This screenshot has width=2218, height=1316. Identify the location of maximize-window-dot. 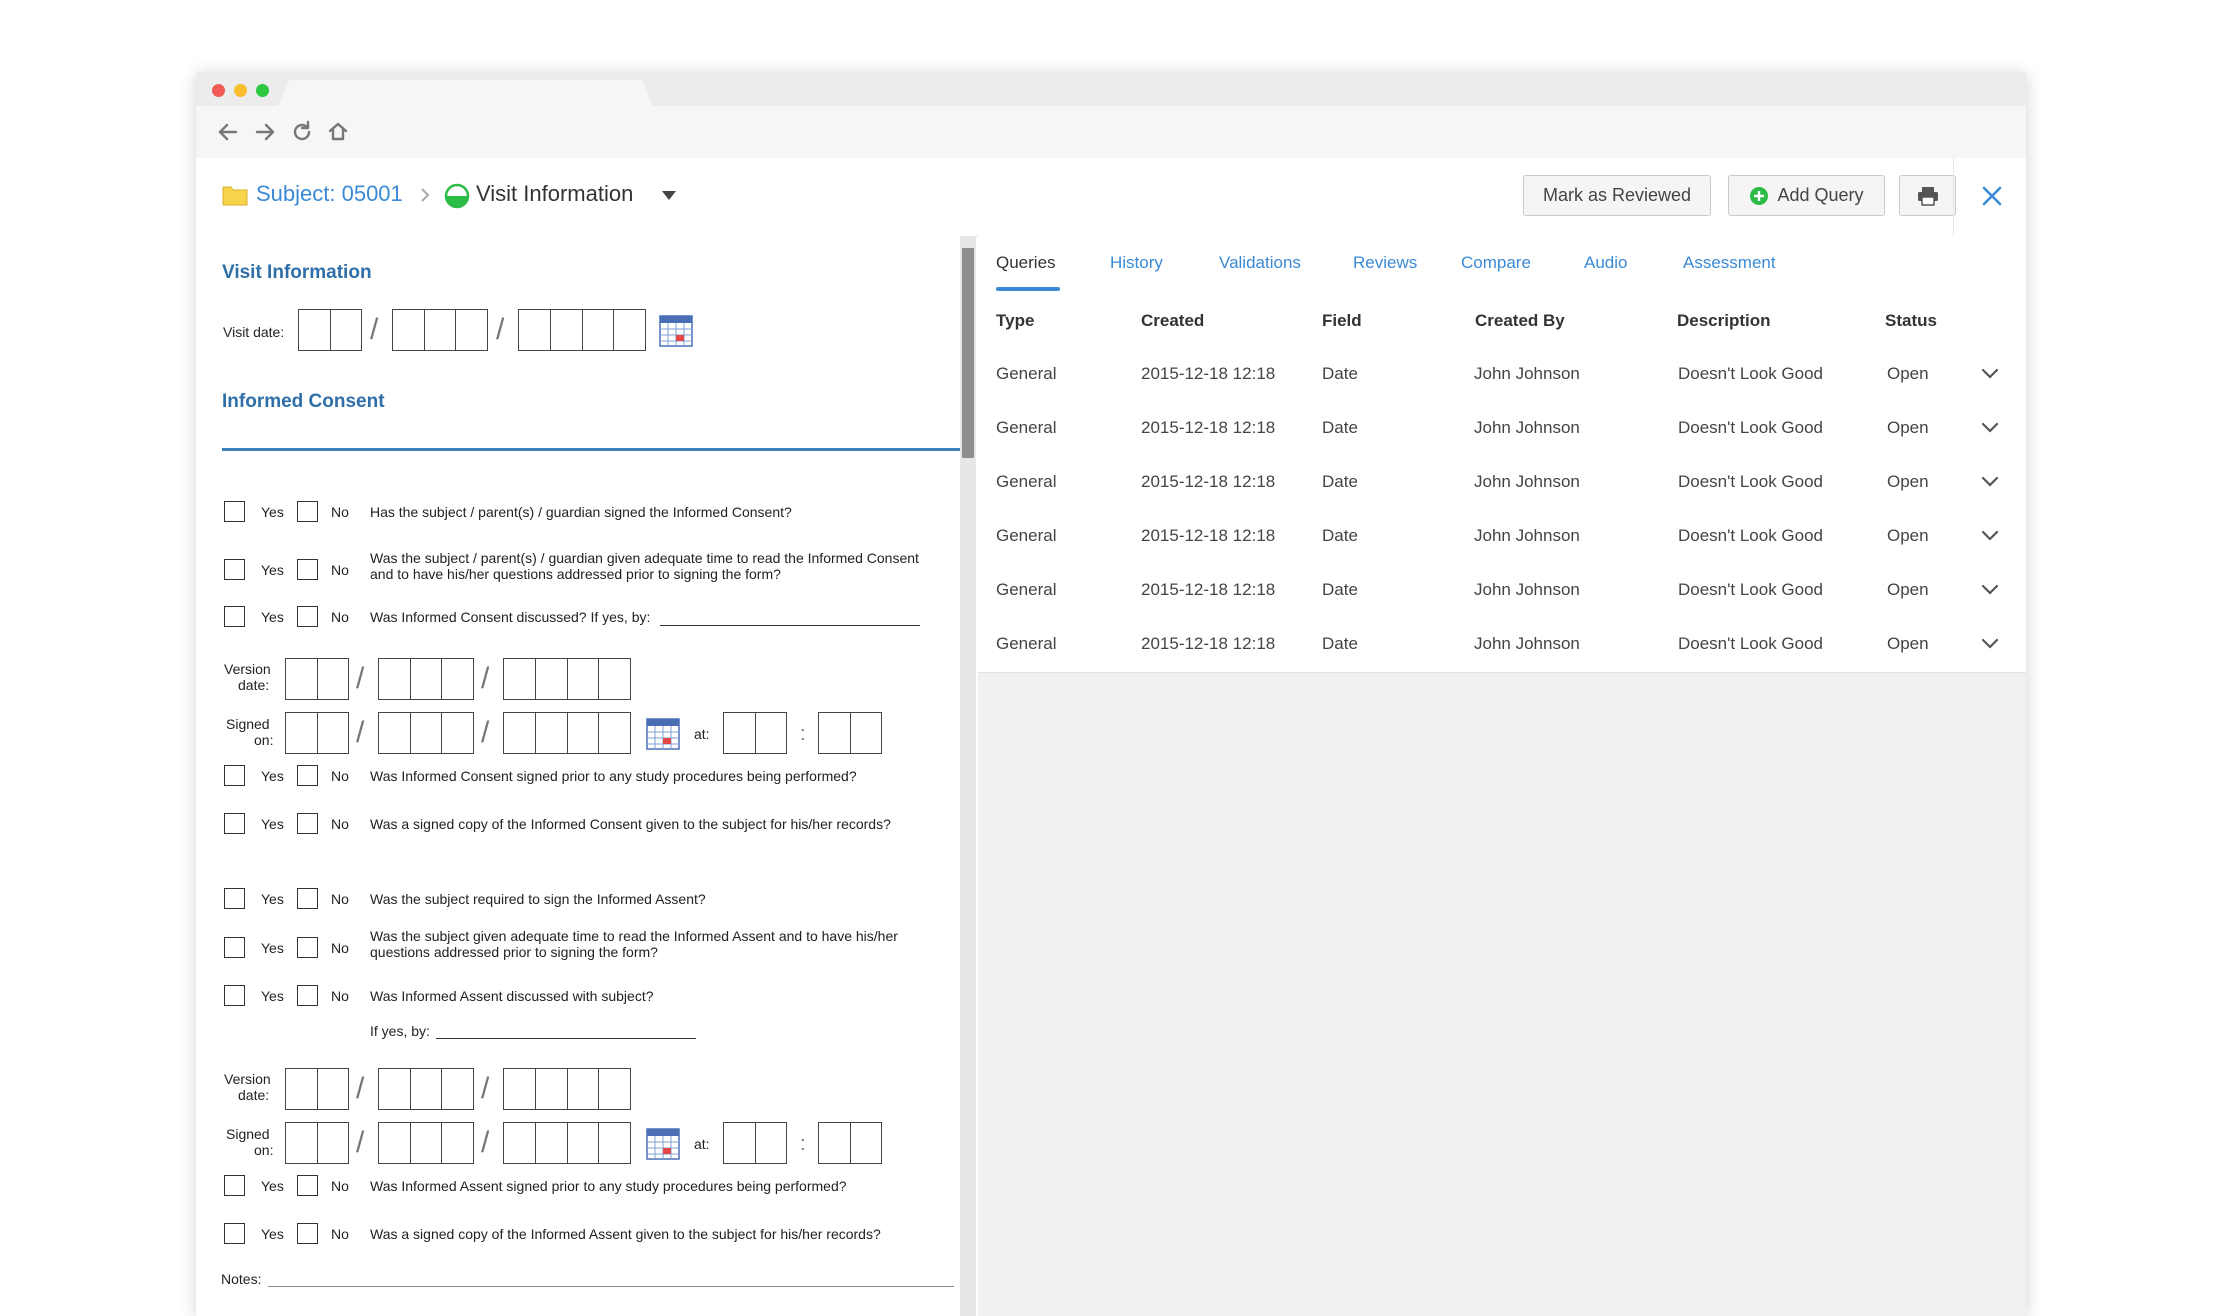
(262, 90).